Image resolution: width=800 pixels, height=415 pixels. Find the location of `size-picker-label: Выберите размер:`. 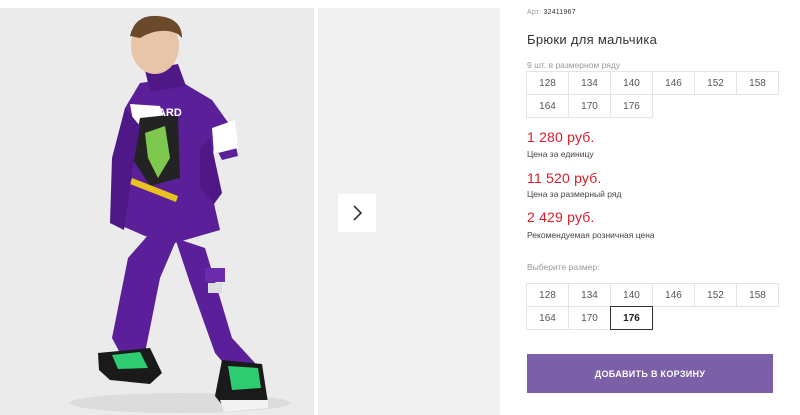

size-picker-label: Выберите размер: is located at coordinates (563, 267).